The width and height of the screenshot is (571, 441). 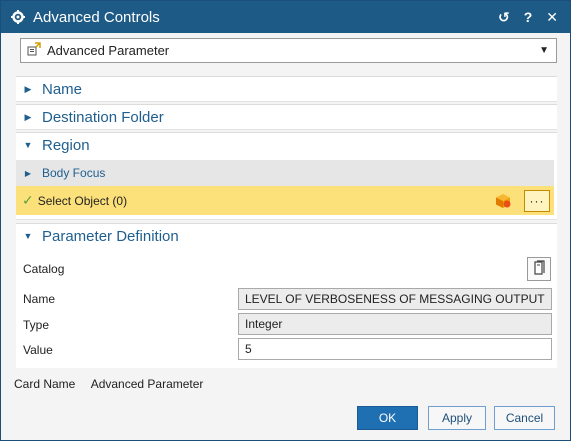 I want to click on catalog-button, so click(x=539, y=269).